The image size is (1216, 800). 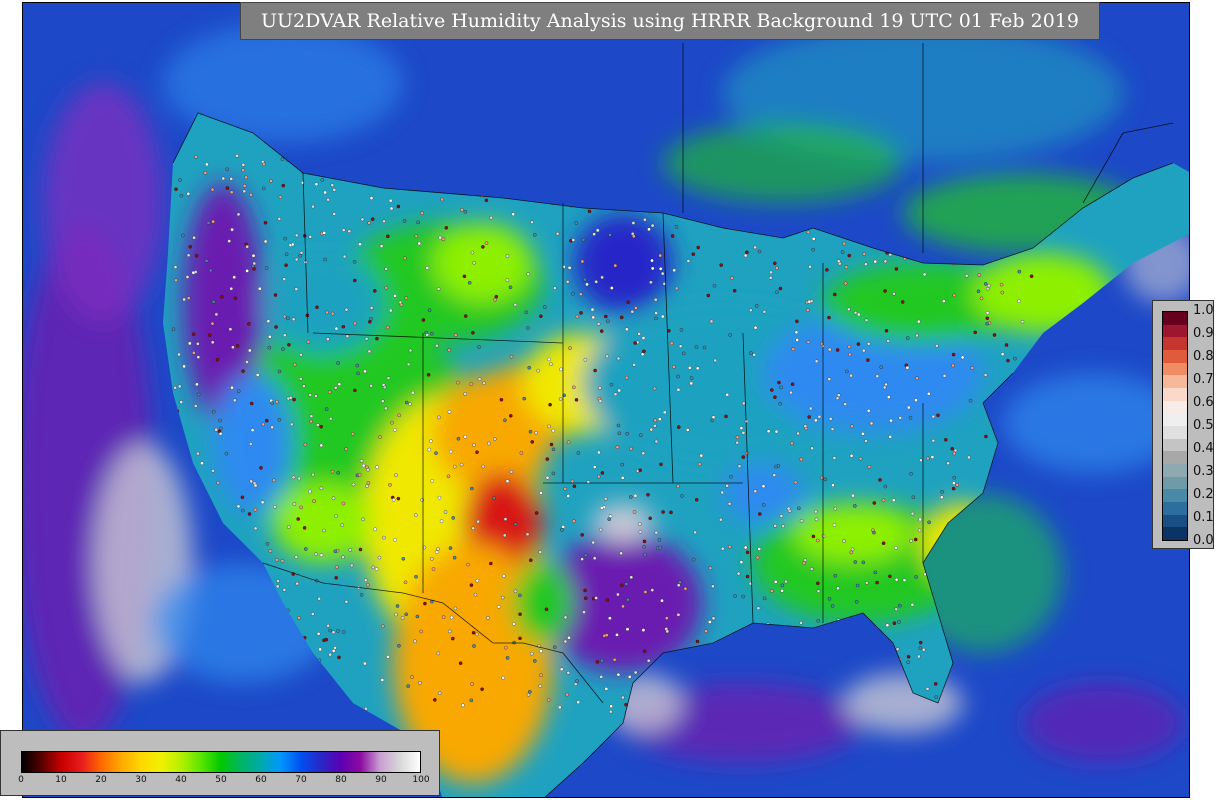 I want to click on weight-colorbar, so click(x=1175, y=426).